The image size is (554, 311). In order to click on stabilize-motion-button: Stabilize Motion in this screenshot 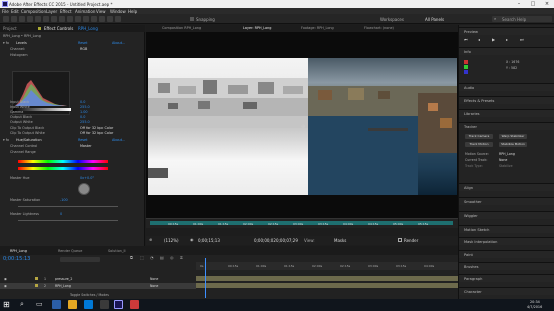, I will do `click(513, 144)`.